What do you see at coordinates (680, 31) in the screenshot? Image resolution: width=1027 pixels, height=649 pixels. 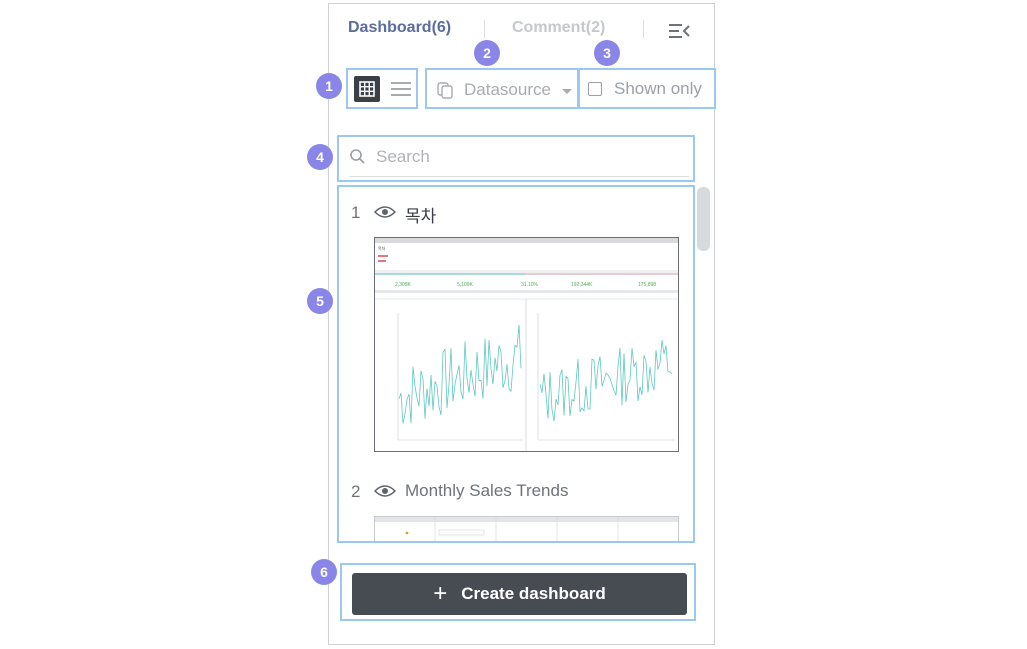 I see `collapse-panel-icon` at bounding box center [680, 31].